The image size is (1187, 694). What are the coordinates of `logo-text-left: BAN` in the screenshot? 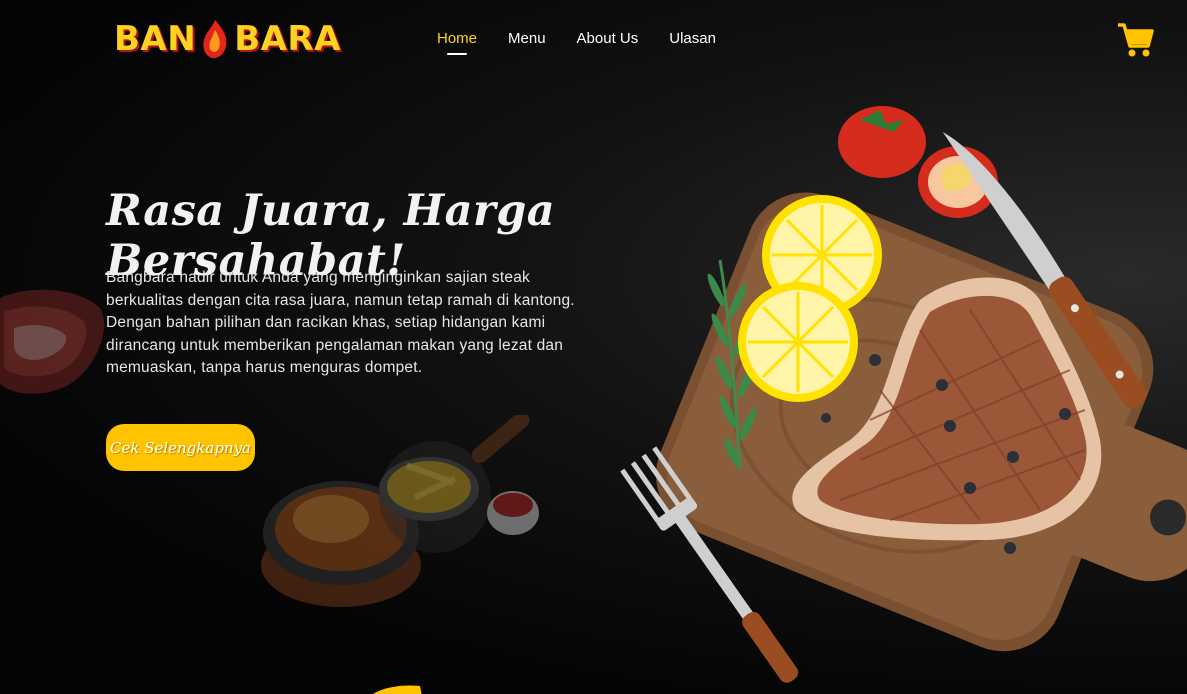 It's located at (155, 39).